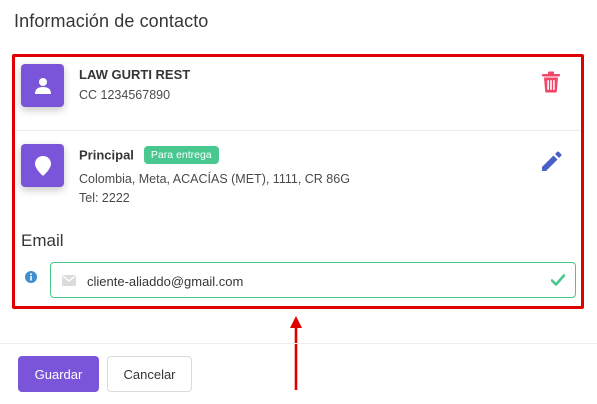  What do you see at coordinates (551, 162) in the screenshot?
I see `pencil-icon` at bounding box center [551, 162].